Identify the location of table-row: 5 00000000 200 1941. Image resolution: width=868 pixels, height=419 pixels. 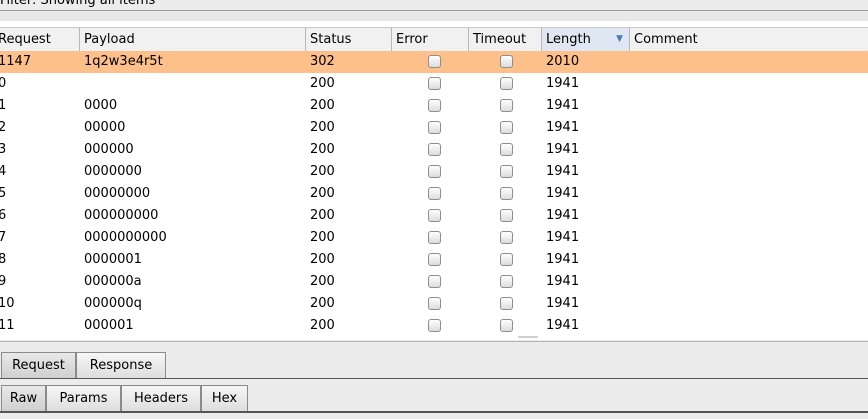
(434, 194).